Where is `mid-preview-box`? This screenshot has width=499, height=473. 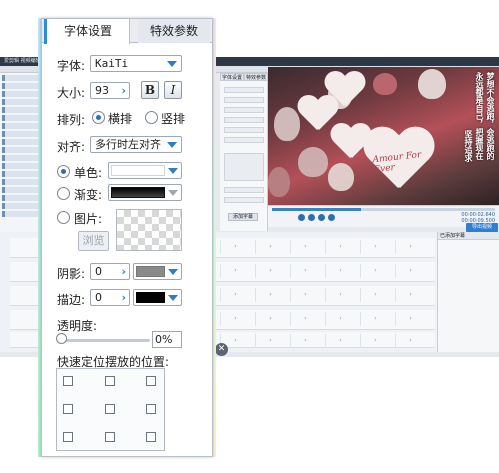 mid-preview-box is located at coordinates (244, 167).